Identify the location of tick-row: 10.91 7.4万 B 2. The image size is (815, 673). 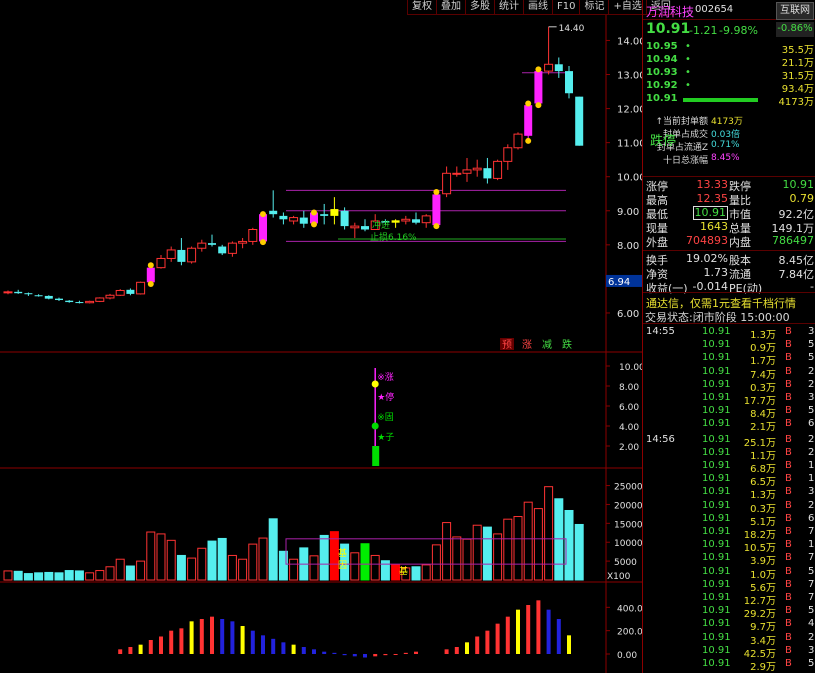
(729, 373).